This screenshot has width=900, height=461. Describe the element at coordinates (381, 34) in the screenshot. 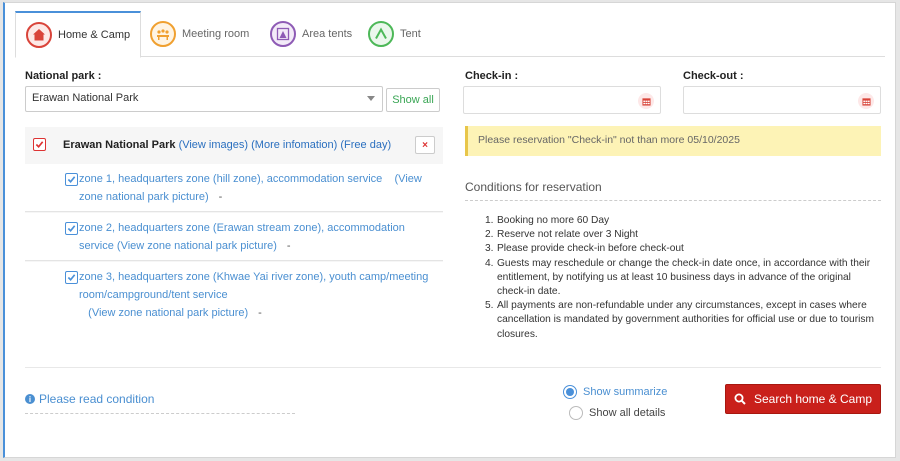

I see `tent-icon` at that location.